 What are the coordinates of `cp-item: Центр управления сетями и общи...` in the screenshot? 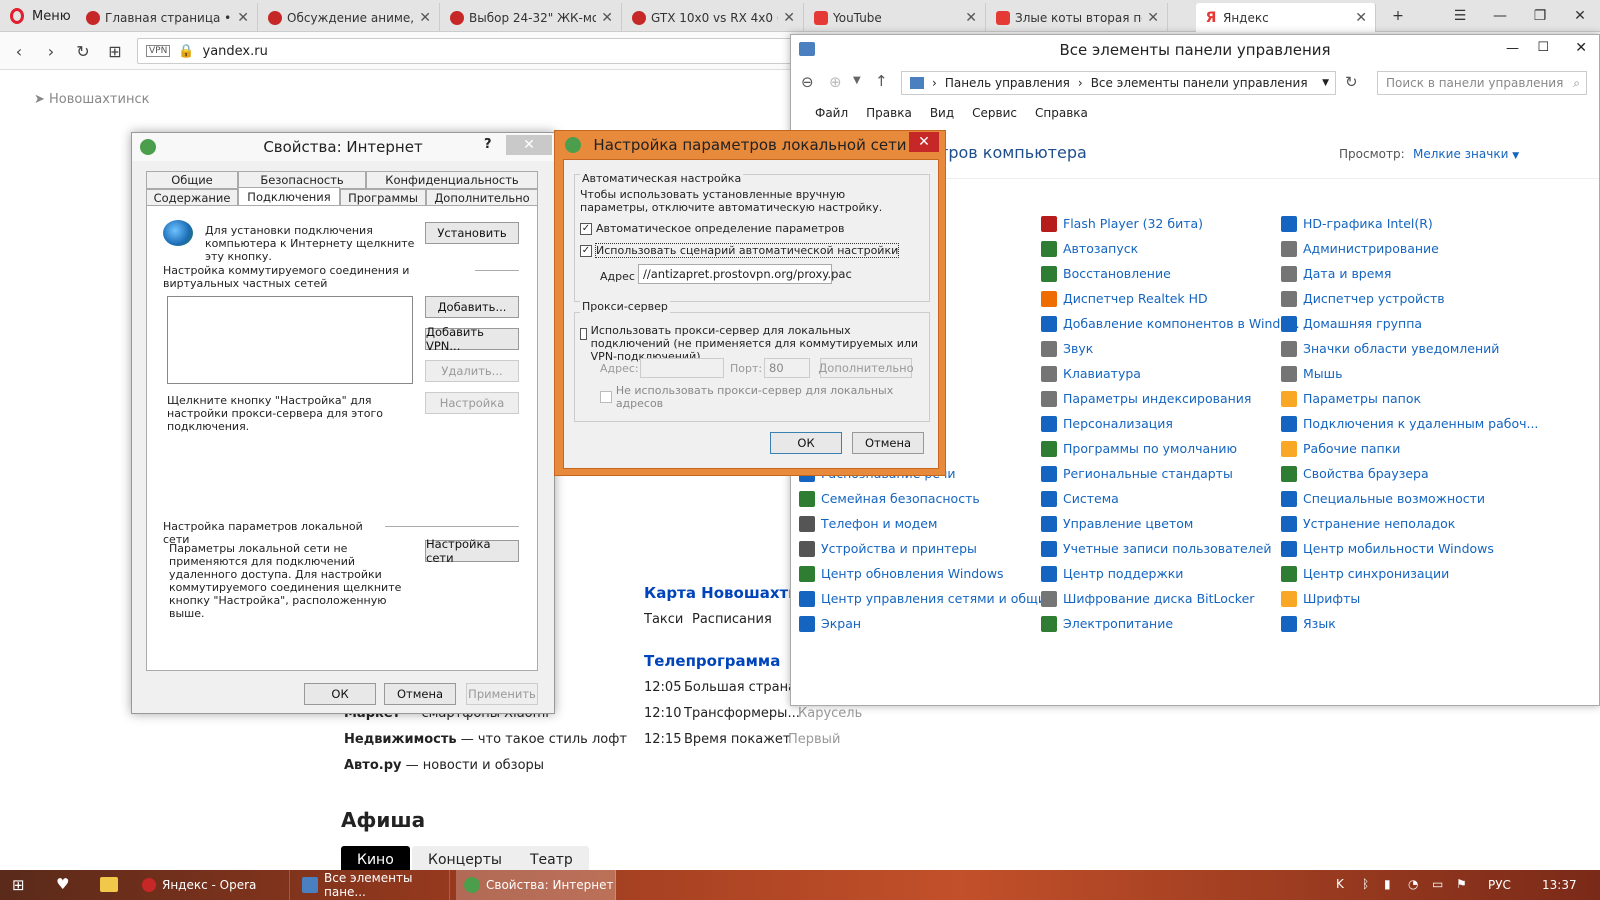 It's located at (928, 598).